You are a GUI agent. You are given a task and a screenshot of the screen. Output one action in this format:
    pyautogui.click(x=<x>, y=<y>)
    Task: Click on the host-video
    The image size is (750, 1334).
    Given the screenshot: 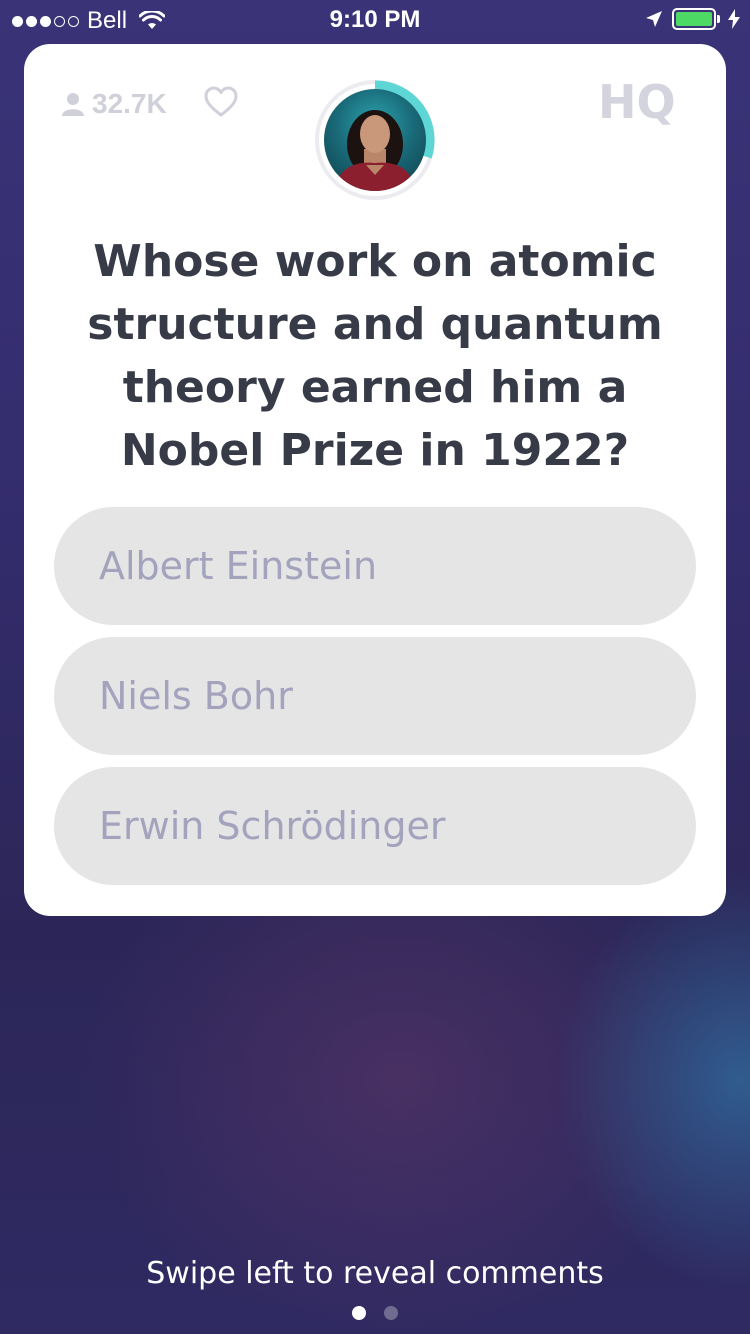 What is the action you would take?
    pyautogui.click(x=375, y=140)
    